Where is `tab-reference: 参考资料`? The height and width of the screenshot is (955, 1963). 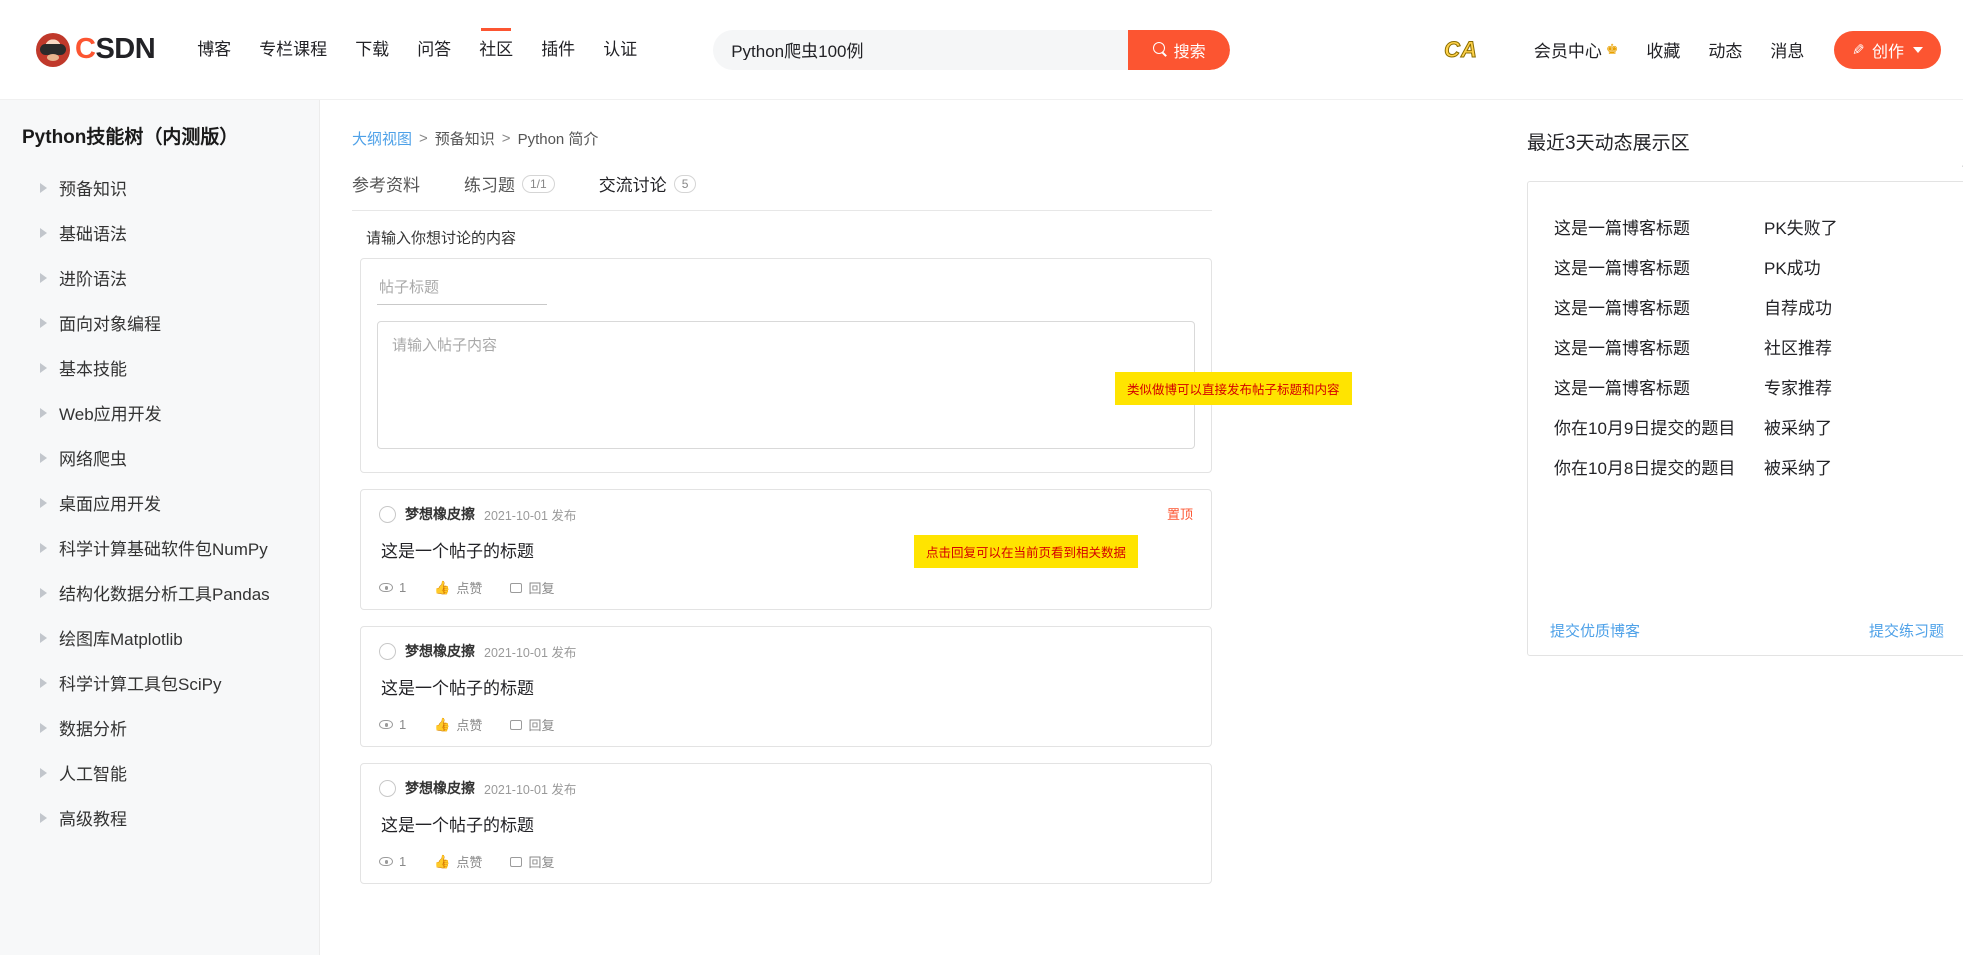 tab-reference: 参考资料 is located at coordinates (386, 183).